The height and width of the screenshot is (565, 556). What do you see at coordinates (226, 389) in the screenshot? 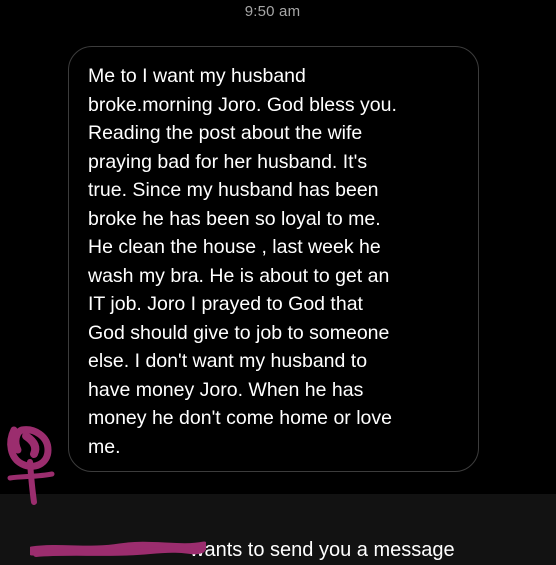
I see `message-line: have money Joro. When he has` at bounding box center [226, 389].